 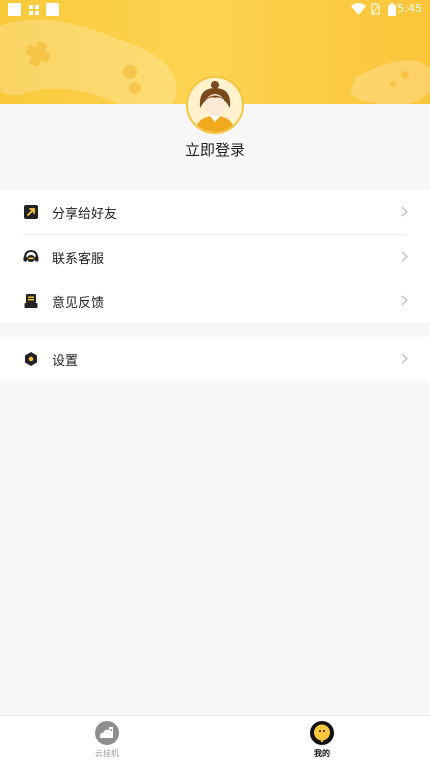 What do you see at coordinates (375, 9) in the screenshot?
I see `no-sim-icon` at bounding box center [375, 9].